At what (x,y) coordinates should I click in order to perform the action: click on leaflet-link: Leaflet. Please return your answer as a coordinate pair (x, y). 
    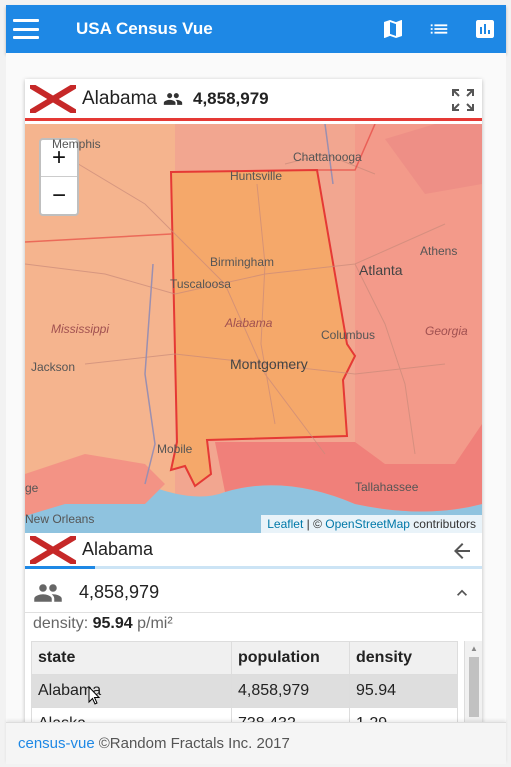
    Looking at the image, I should click on (285, 524).